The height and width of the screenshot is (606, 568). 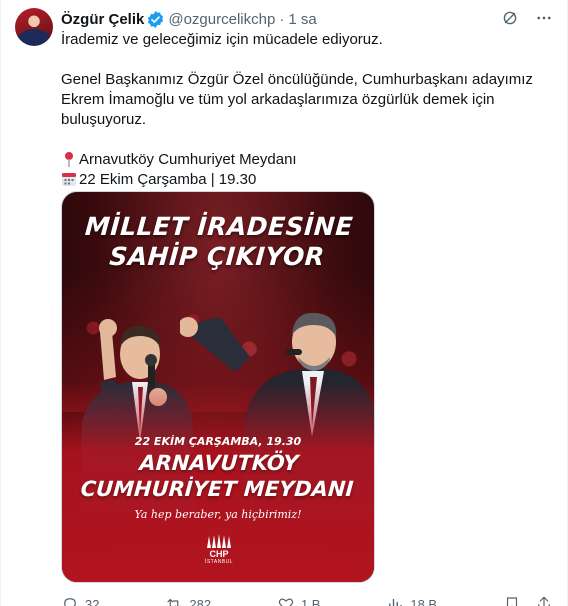 What do you see at coordinates (306, 180) in the screenshot?
I see `tweet-date-line: 22 Ekim Çarşamba | 19.30` at bounding box center [306, 180].